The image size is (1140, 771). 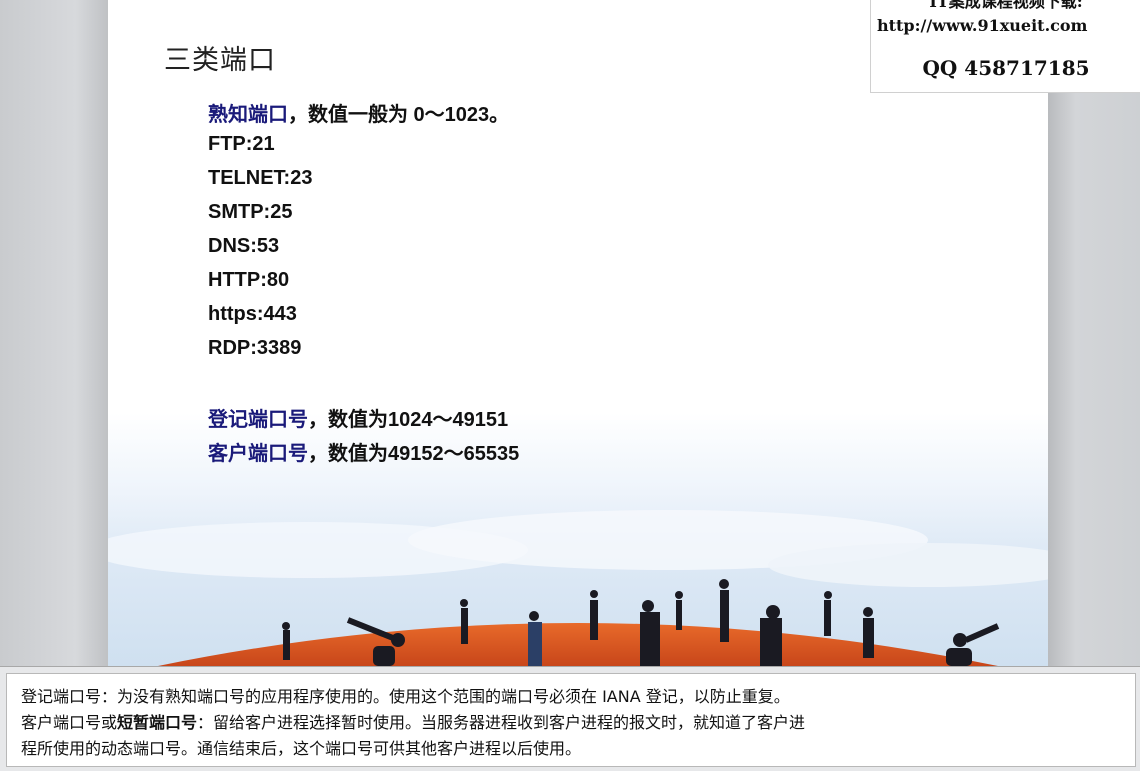 I want to click on watermark-line1: IT案成课程视频下载:, so click(x=1006, y=5).